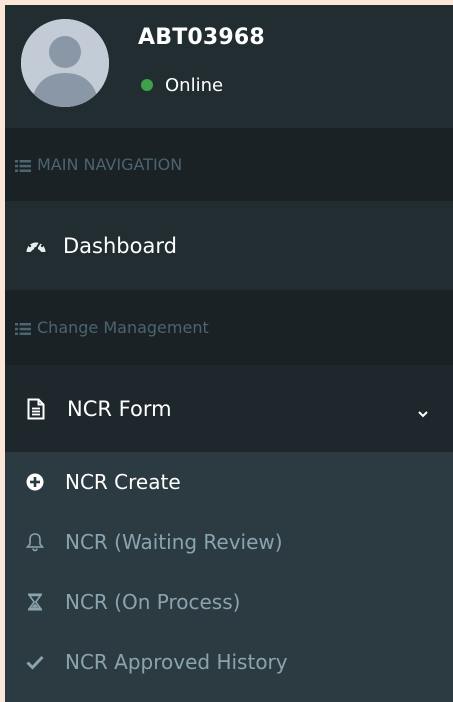 This screenshot has height=702, width=453. I want to click on chevron-down-icon, so click(423, 409).